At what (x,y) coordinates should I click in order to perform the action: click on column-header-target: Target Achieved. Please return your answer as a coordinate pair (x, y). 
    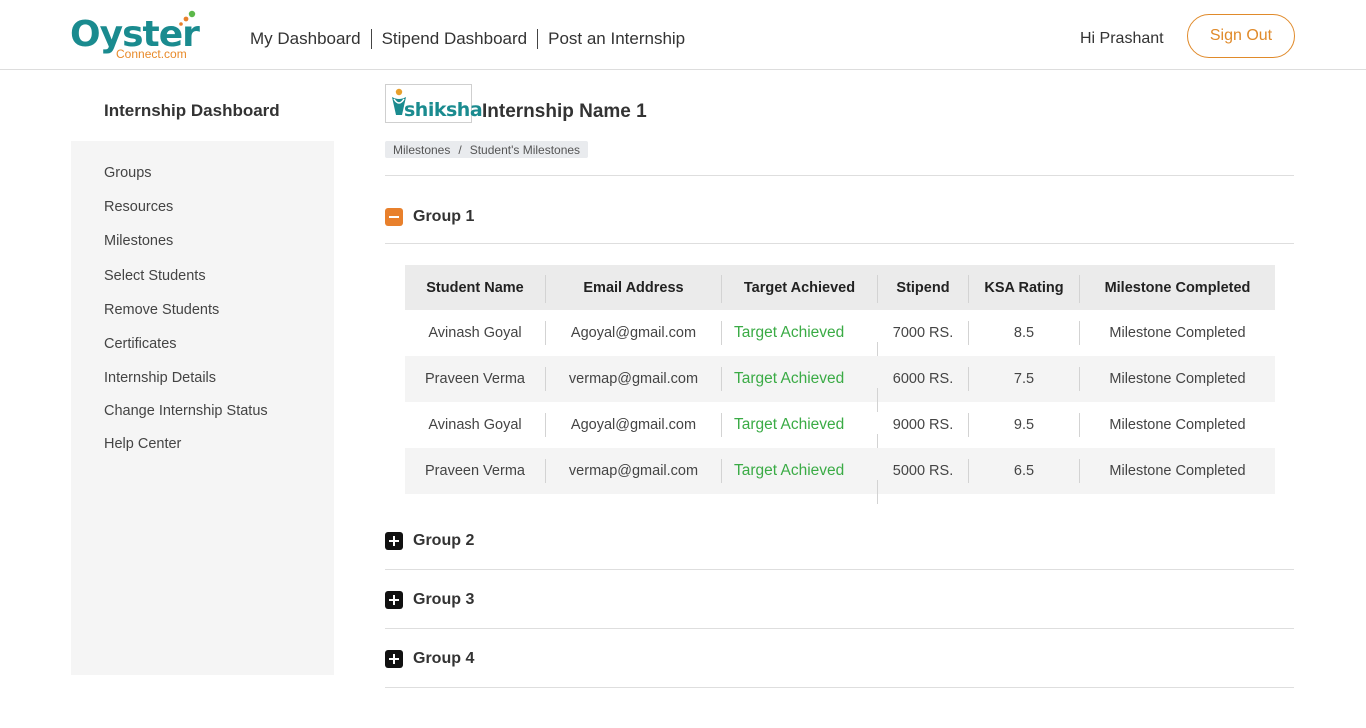
    Looking at the image, I should click on (799, 287).